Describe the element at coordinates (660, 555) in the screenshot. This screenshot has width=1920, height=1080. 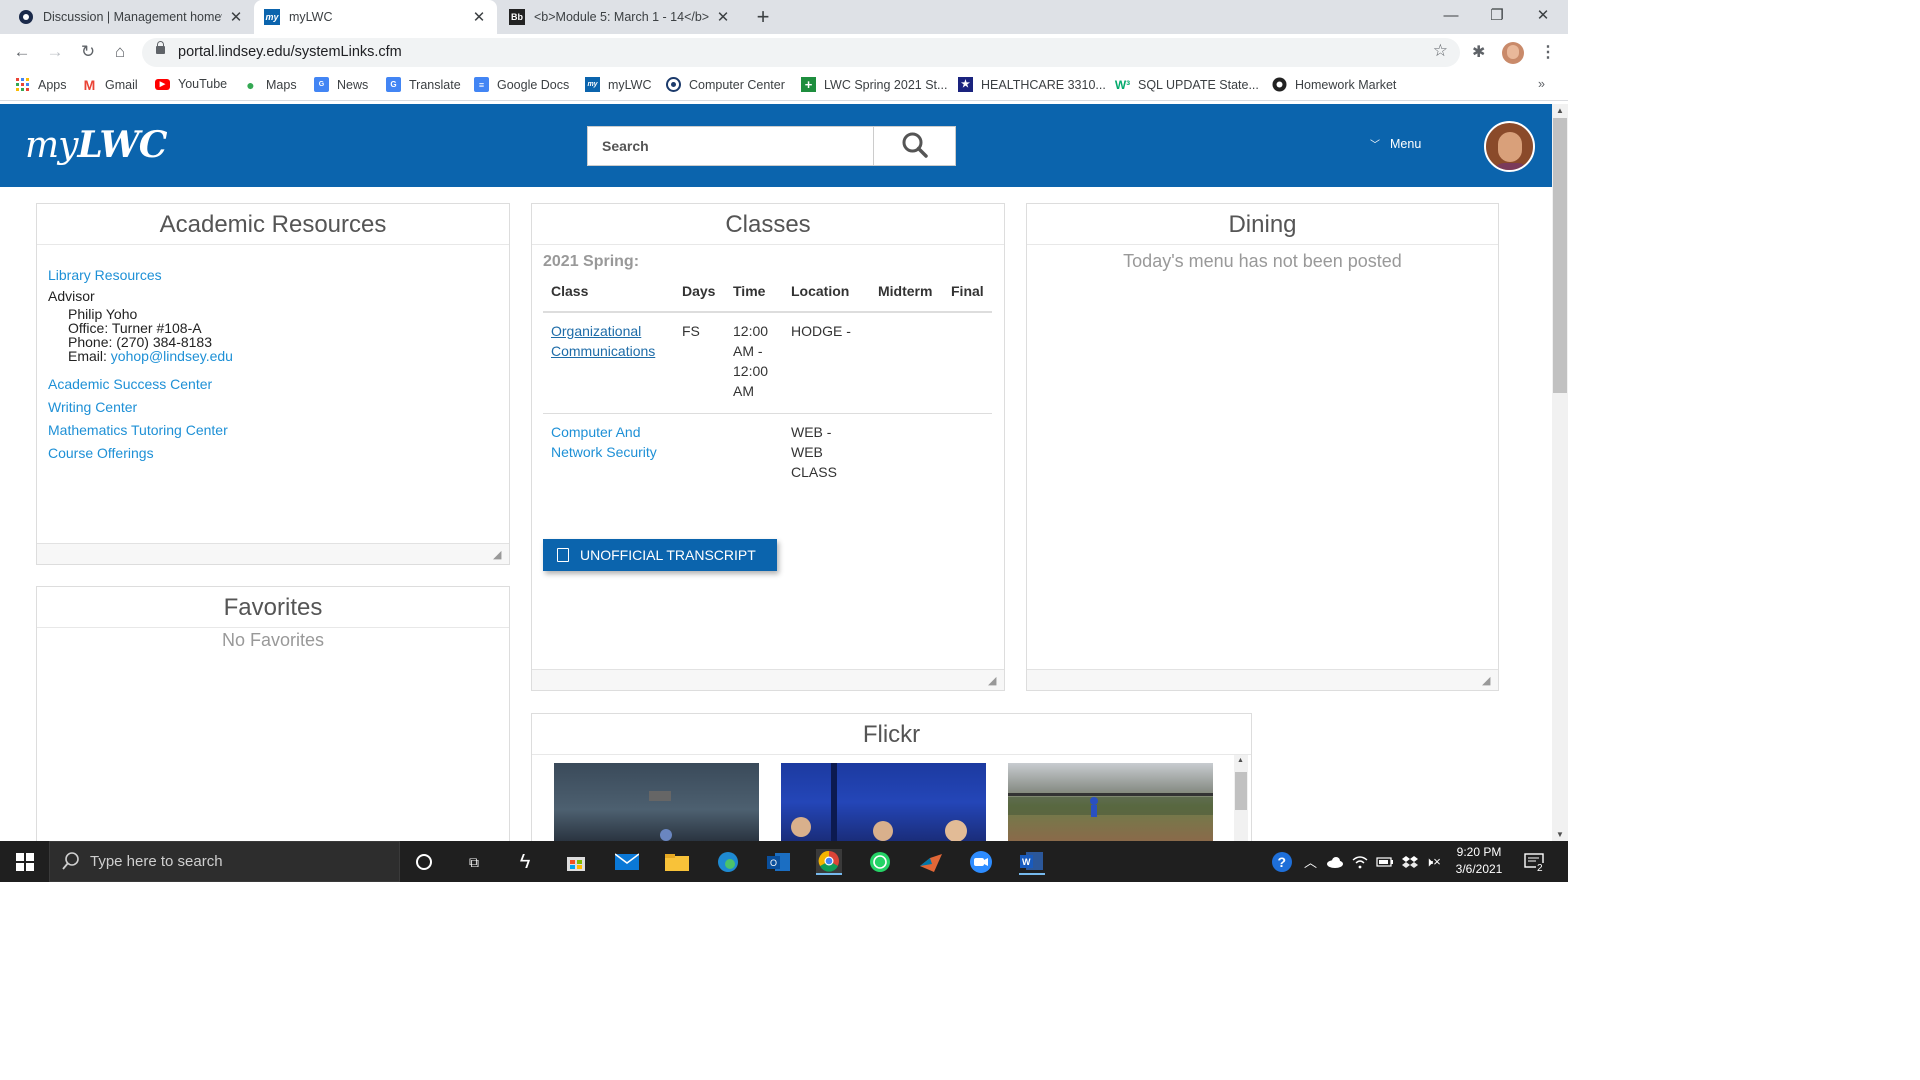
I see `unofficial-transcript-button: UNOFFICIAL TRANSCRIPT` at that location.